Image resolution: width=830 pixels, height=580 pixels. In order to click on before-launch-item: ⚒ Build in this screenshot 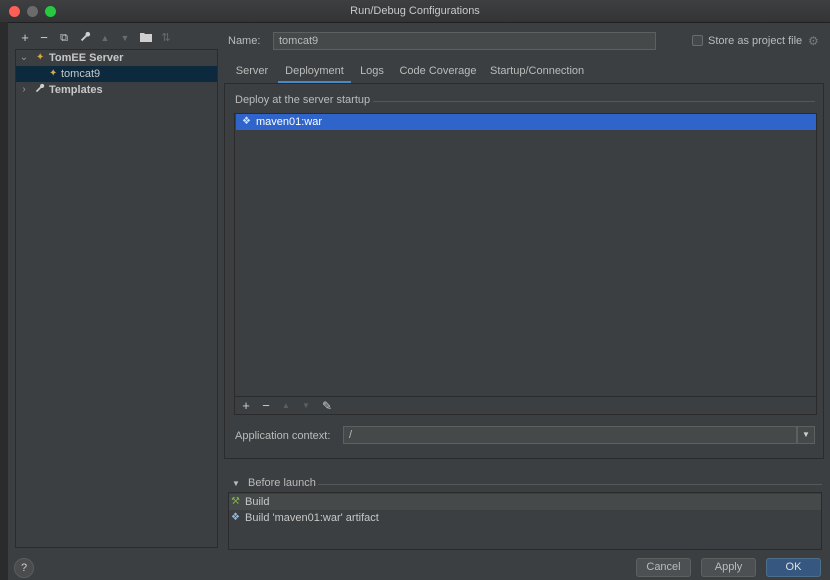, I will do `click(525, 502)`.